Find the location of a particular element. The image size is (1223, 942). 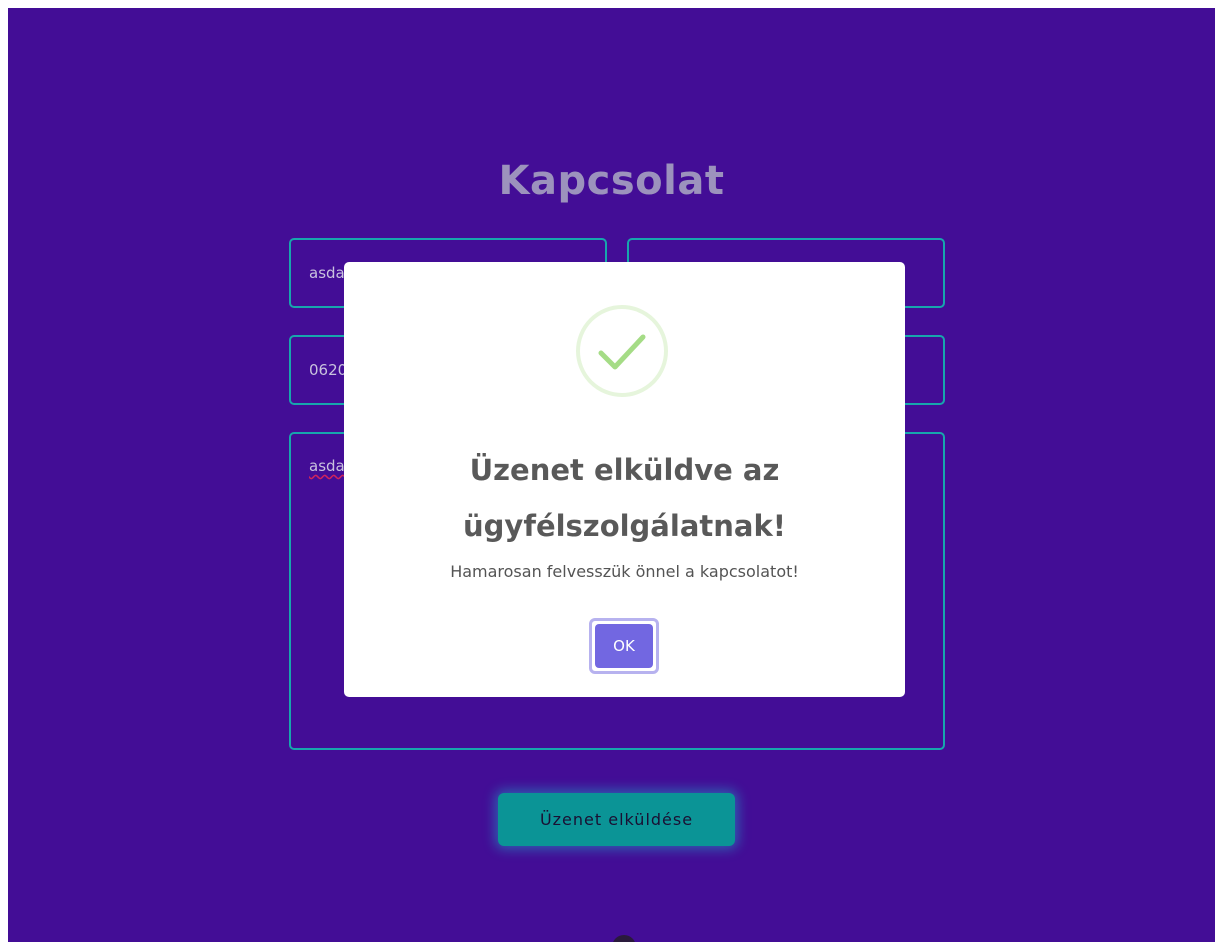

ok-button: OK is located at coordinates (624, 646).